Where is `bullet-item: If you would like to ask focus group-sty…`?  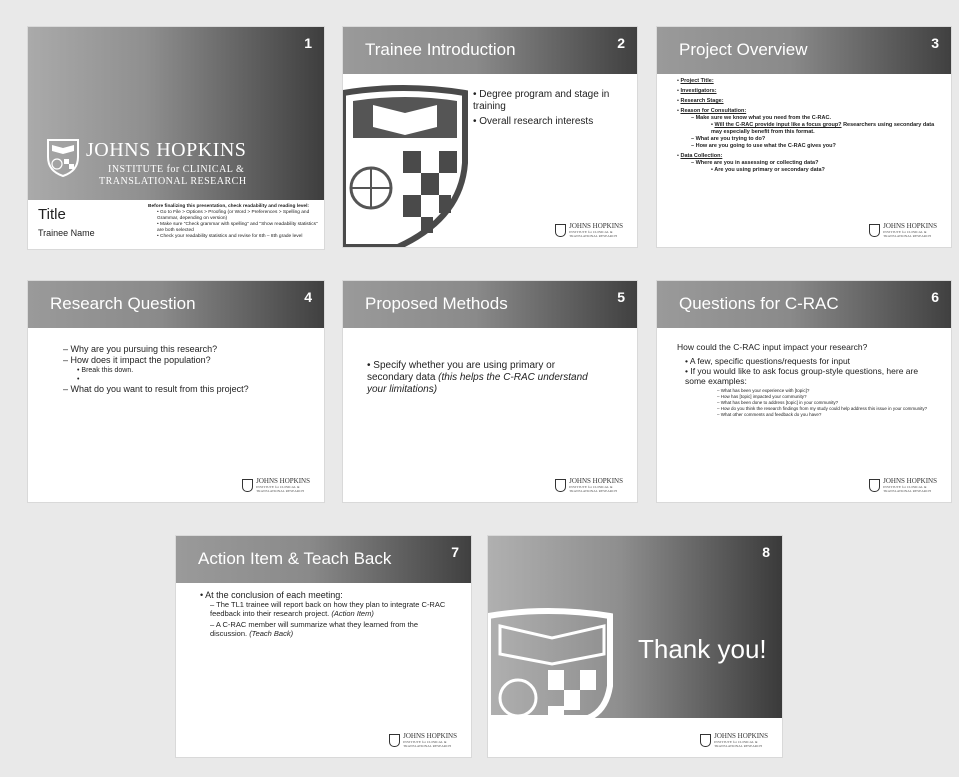 bullet-item: If you would like to ask focus group-sty… is located at coordinates (809, 376).